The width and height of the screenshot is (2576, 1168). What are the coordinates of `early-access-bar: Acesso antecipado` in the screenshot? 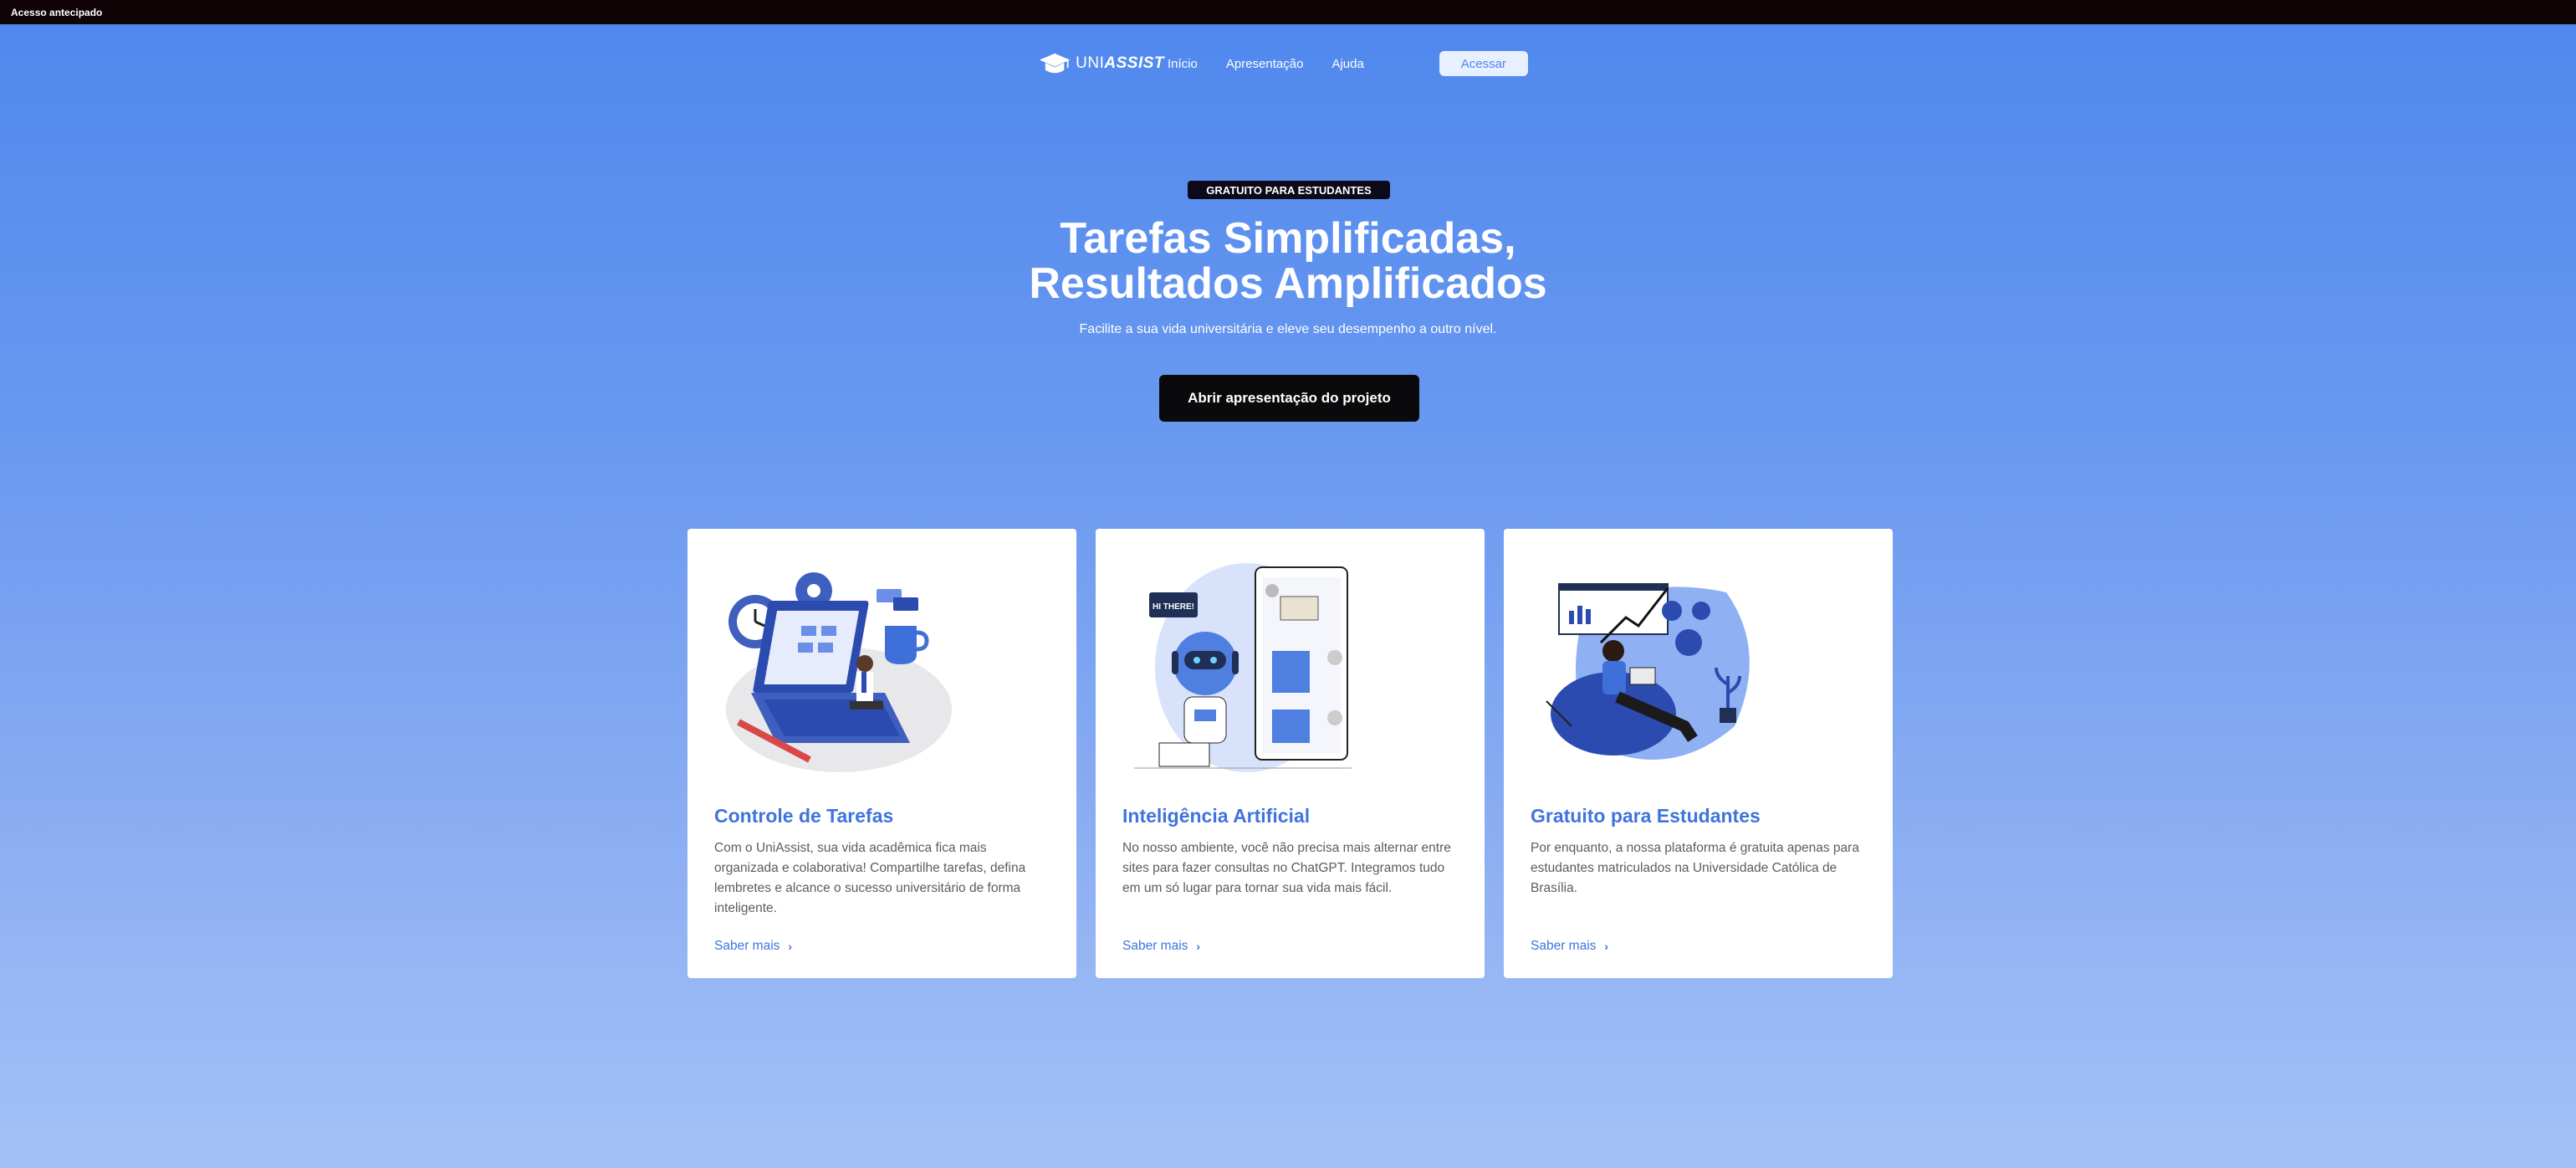 It's located at (1288, 12).